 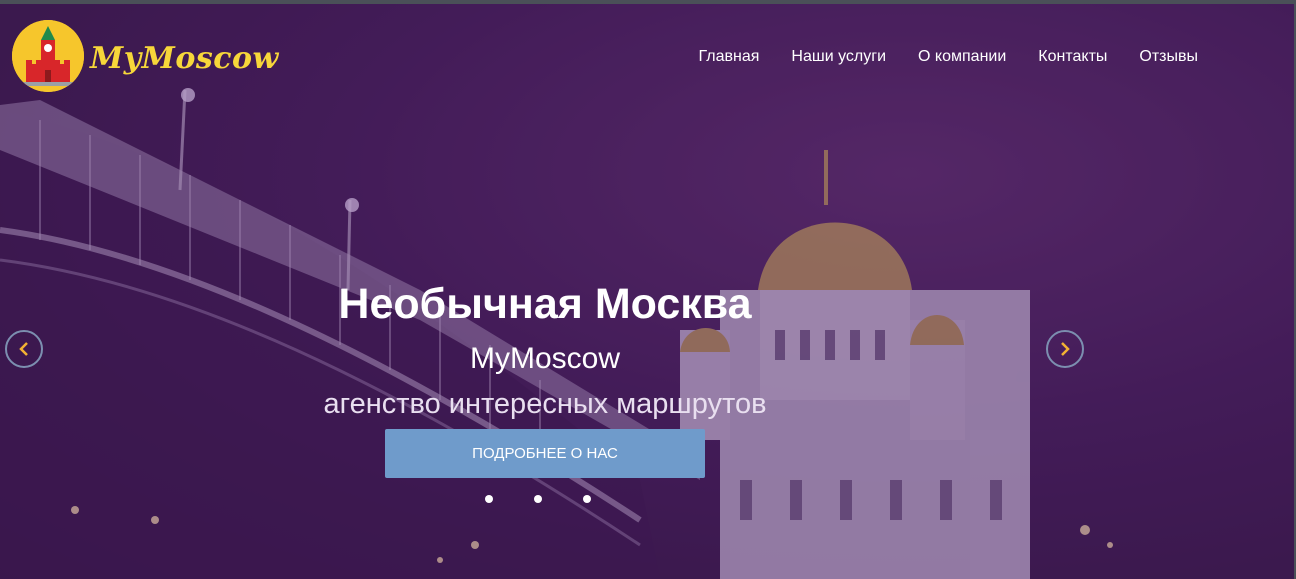 I want to click on nav-item-about: О компании, so click(x=962, y=57).